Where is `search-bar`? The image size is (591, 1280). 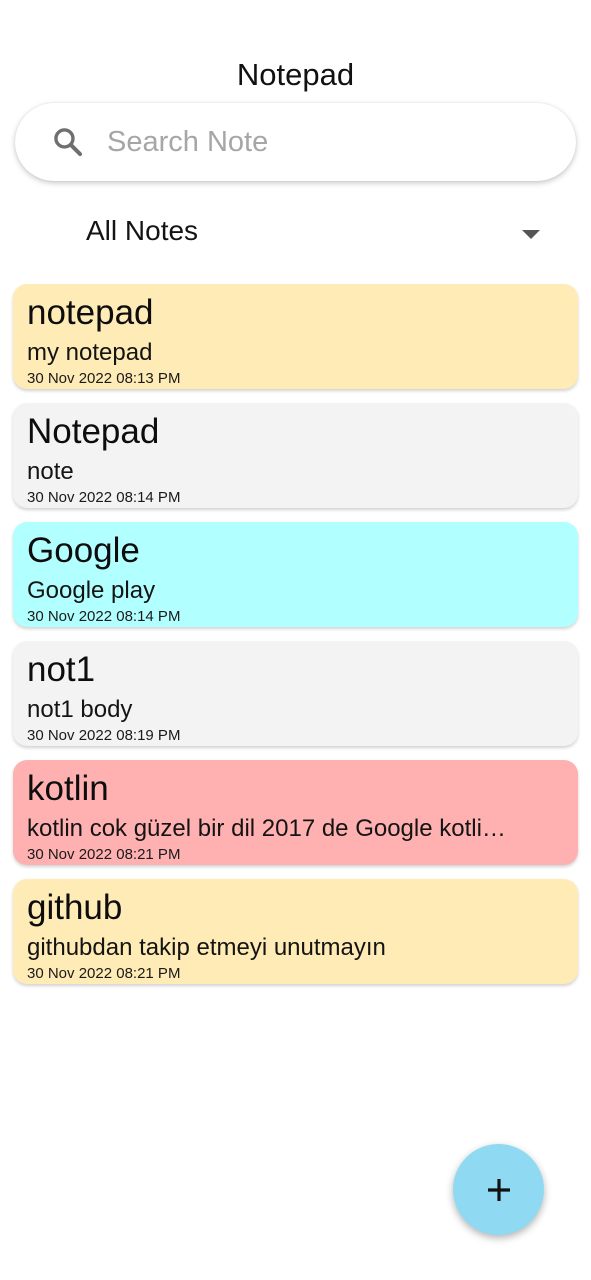
search-bar is located at coordinates (295, 142).